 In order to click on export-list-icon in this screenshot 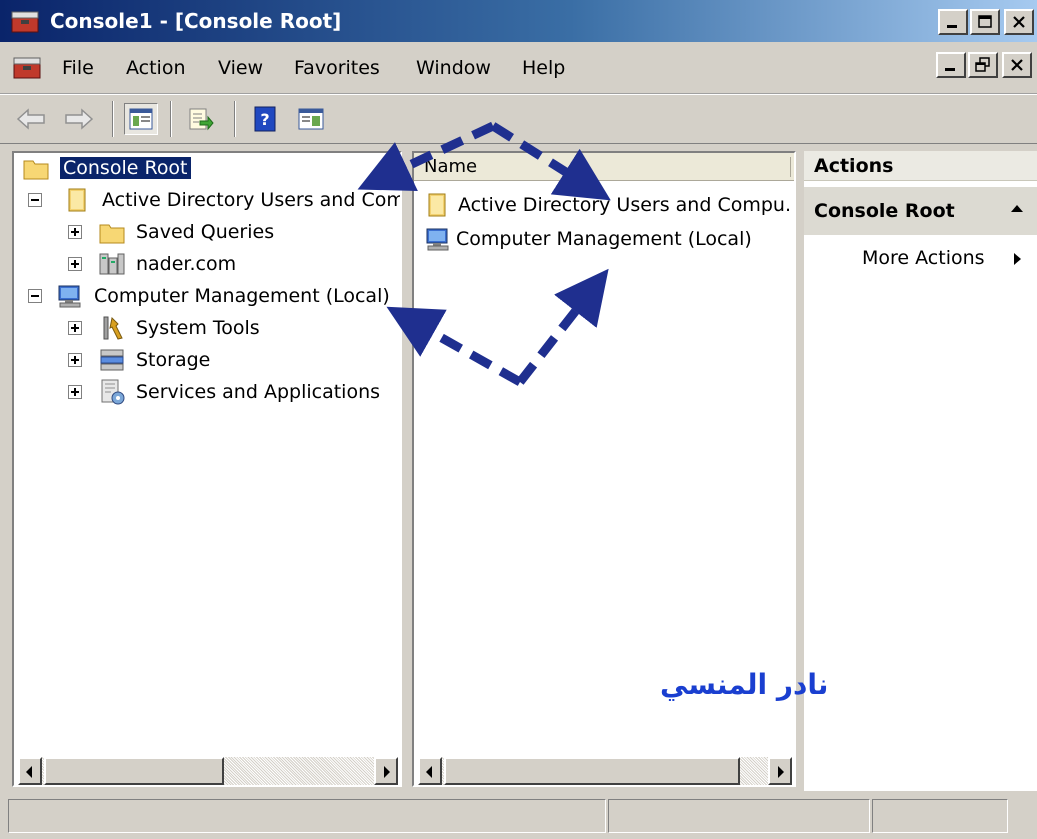, I will do `click(201, 119)`.